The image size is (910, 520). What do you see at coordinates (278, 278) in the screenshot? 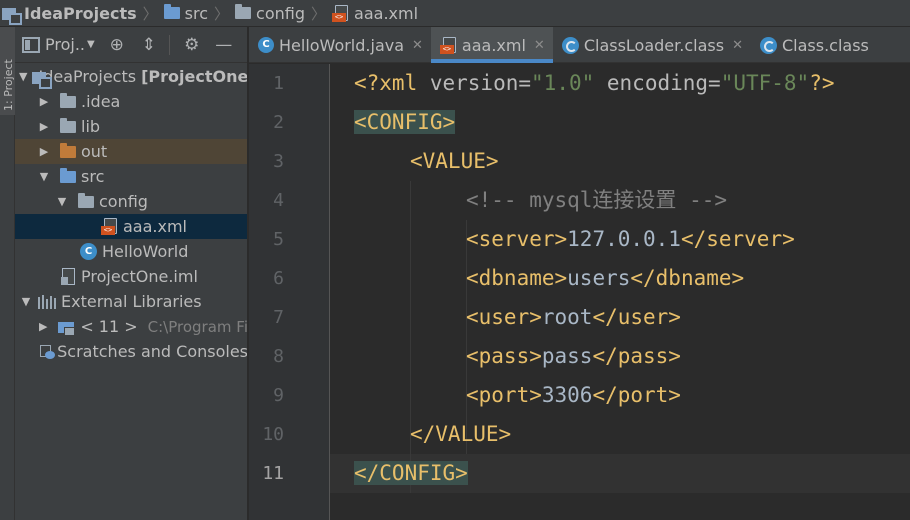
I see `line-number: 6` at bounding box center [278, 278].